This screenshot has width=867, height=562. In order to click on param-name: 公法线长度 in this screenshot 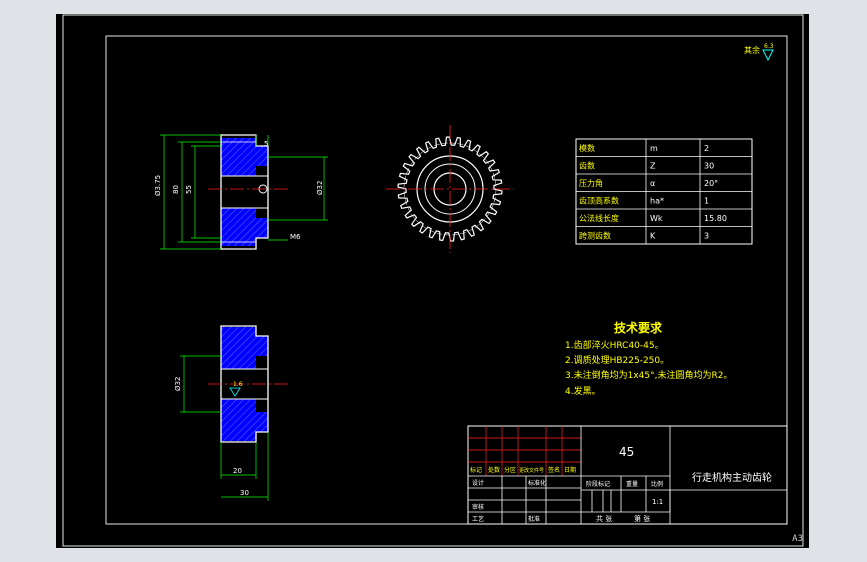, I will do `click(599, 218)`.